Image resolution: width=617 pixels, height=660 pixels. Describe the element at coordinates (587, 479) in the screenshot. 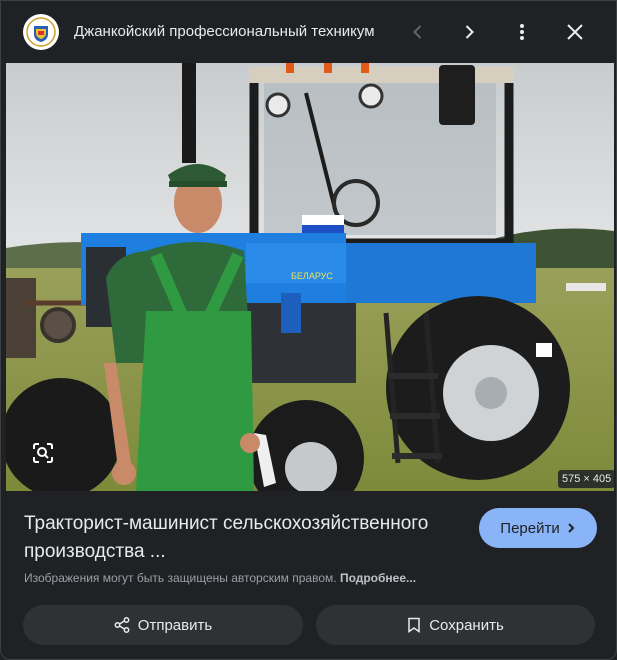

I see `image-dimensions-badge: 575 × 405` at that location.